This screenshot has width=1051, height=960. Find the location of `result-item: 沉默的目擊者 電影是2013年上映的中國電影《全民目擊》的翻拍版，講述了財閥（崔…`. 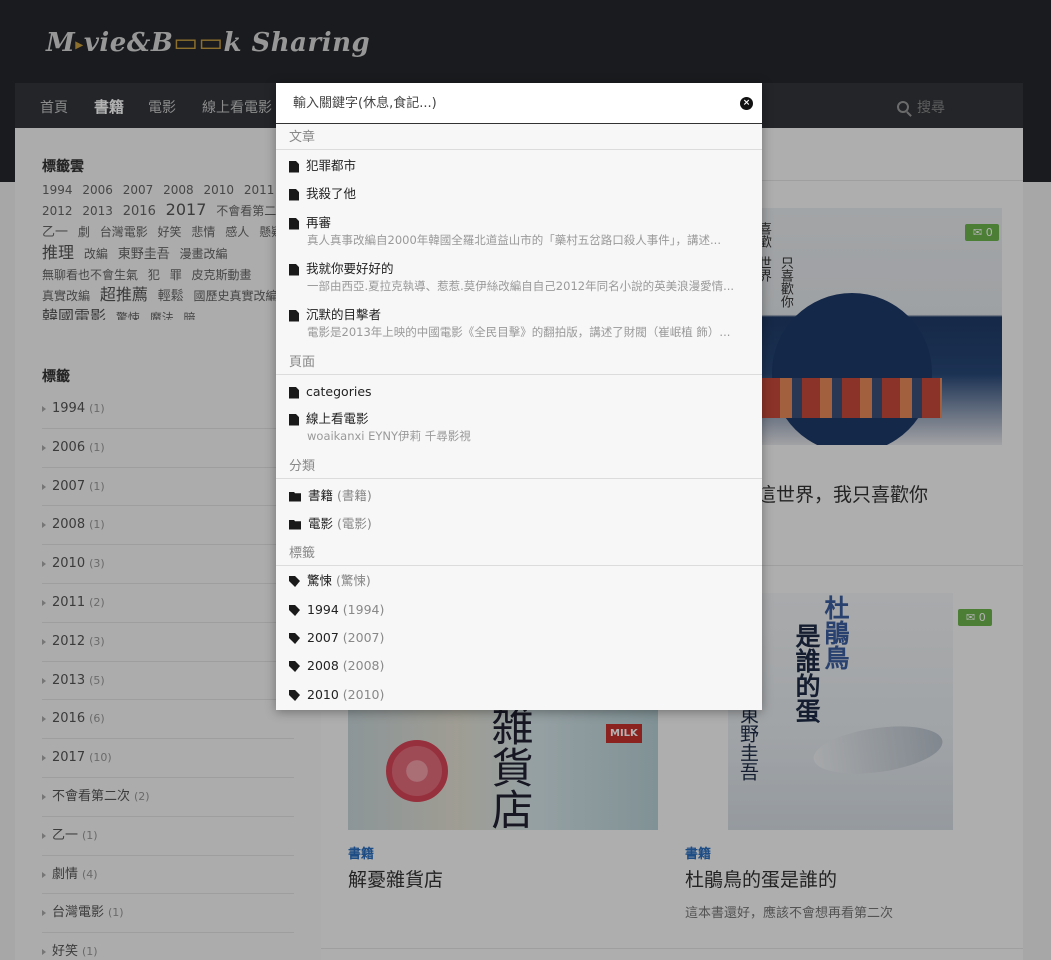

result-item: 沉默的目擊者 電影是2013年上映的中國電影《全民目擊》的翻拍版，講述了財閥（崔… is located at coordinates (519, 323).